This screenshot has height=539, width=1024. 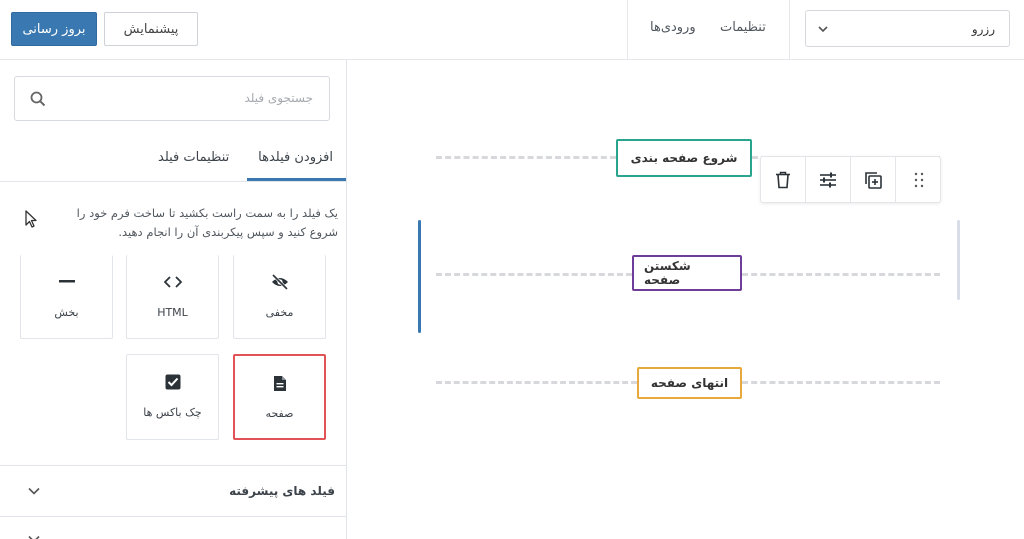 I want to click on delete-field-button, so click(x=783, y=179).